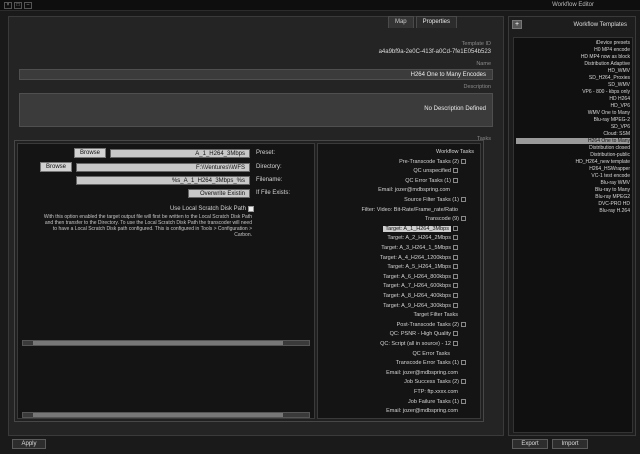 The height and width of the screenshot is (454, 640). What do you see at coordinates (573, 127) in the screenshot?
I see `template-list-item: SD_VP6` at bounding box center [573, 127].